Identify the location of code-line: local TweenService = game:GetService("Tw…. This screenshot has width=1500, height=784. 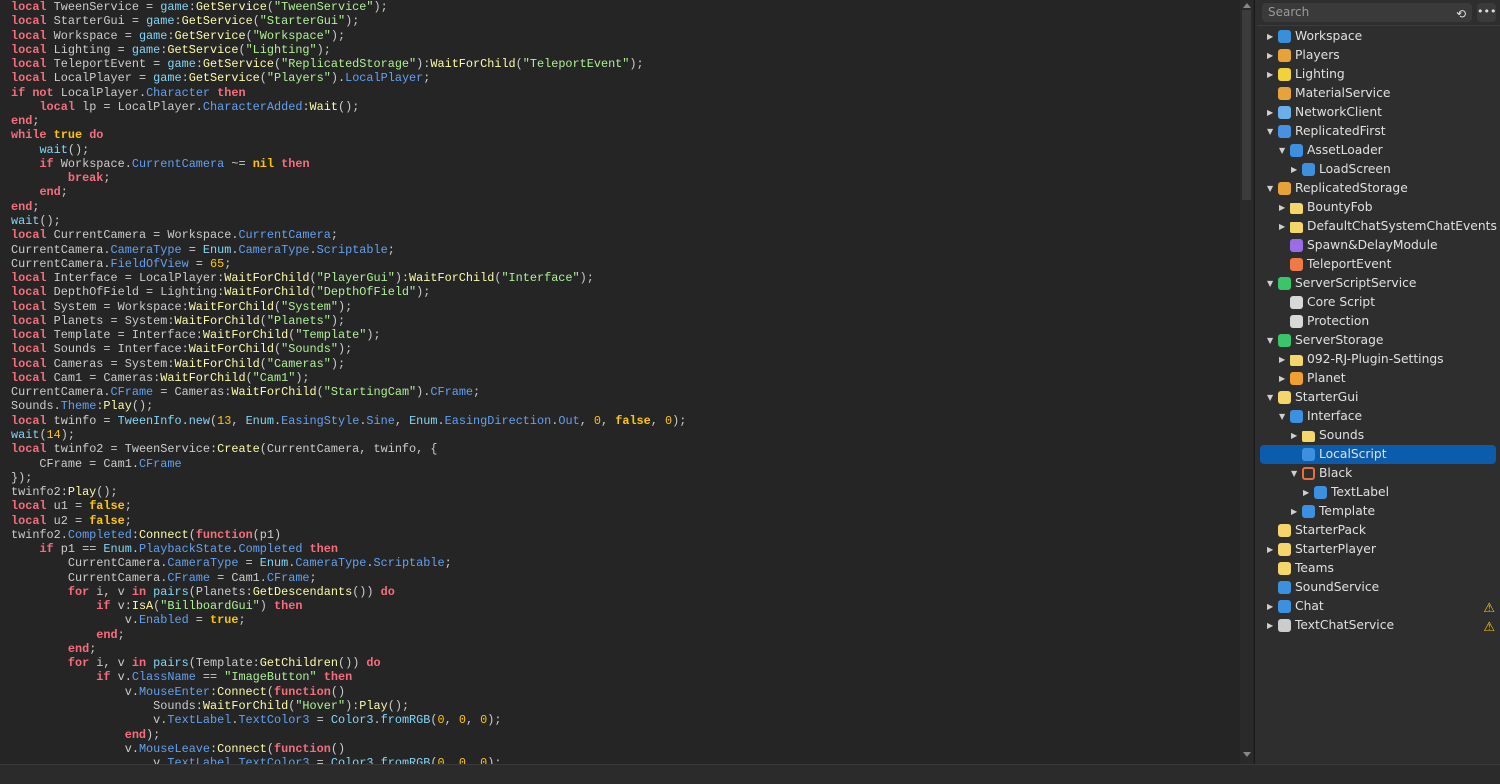
(348, 7).